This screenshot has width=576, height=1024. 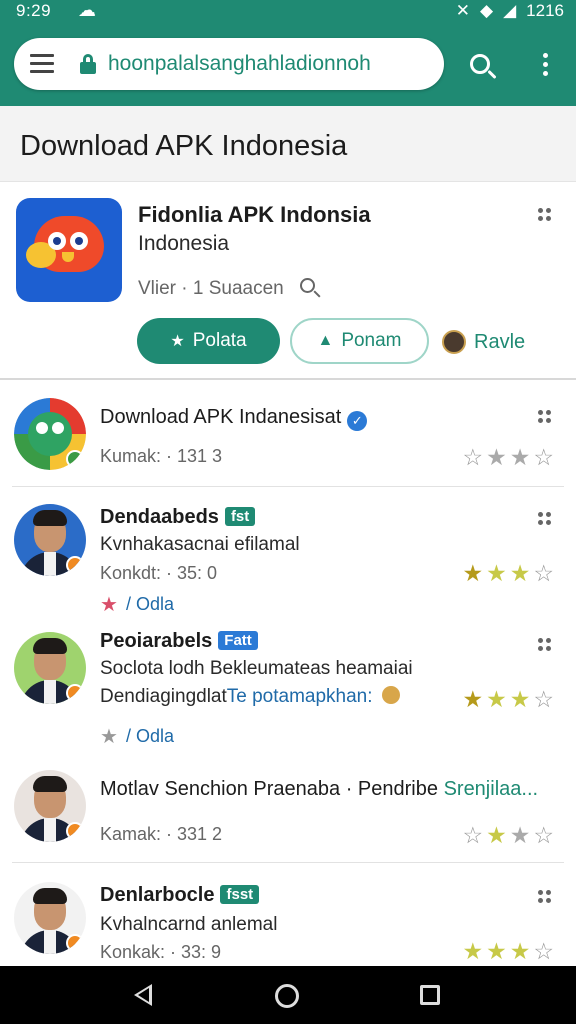 I want to click on item-line: Soclota lodh Bekleumateas heamaiai, so click(x=256, y=668).